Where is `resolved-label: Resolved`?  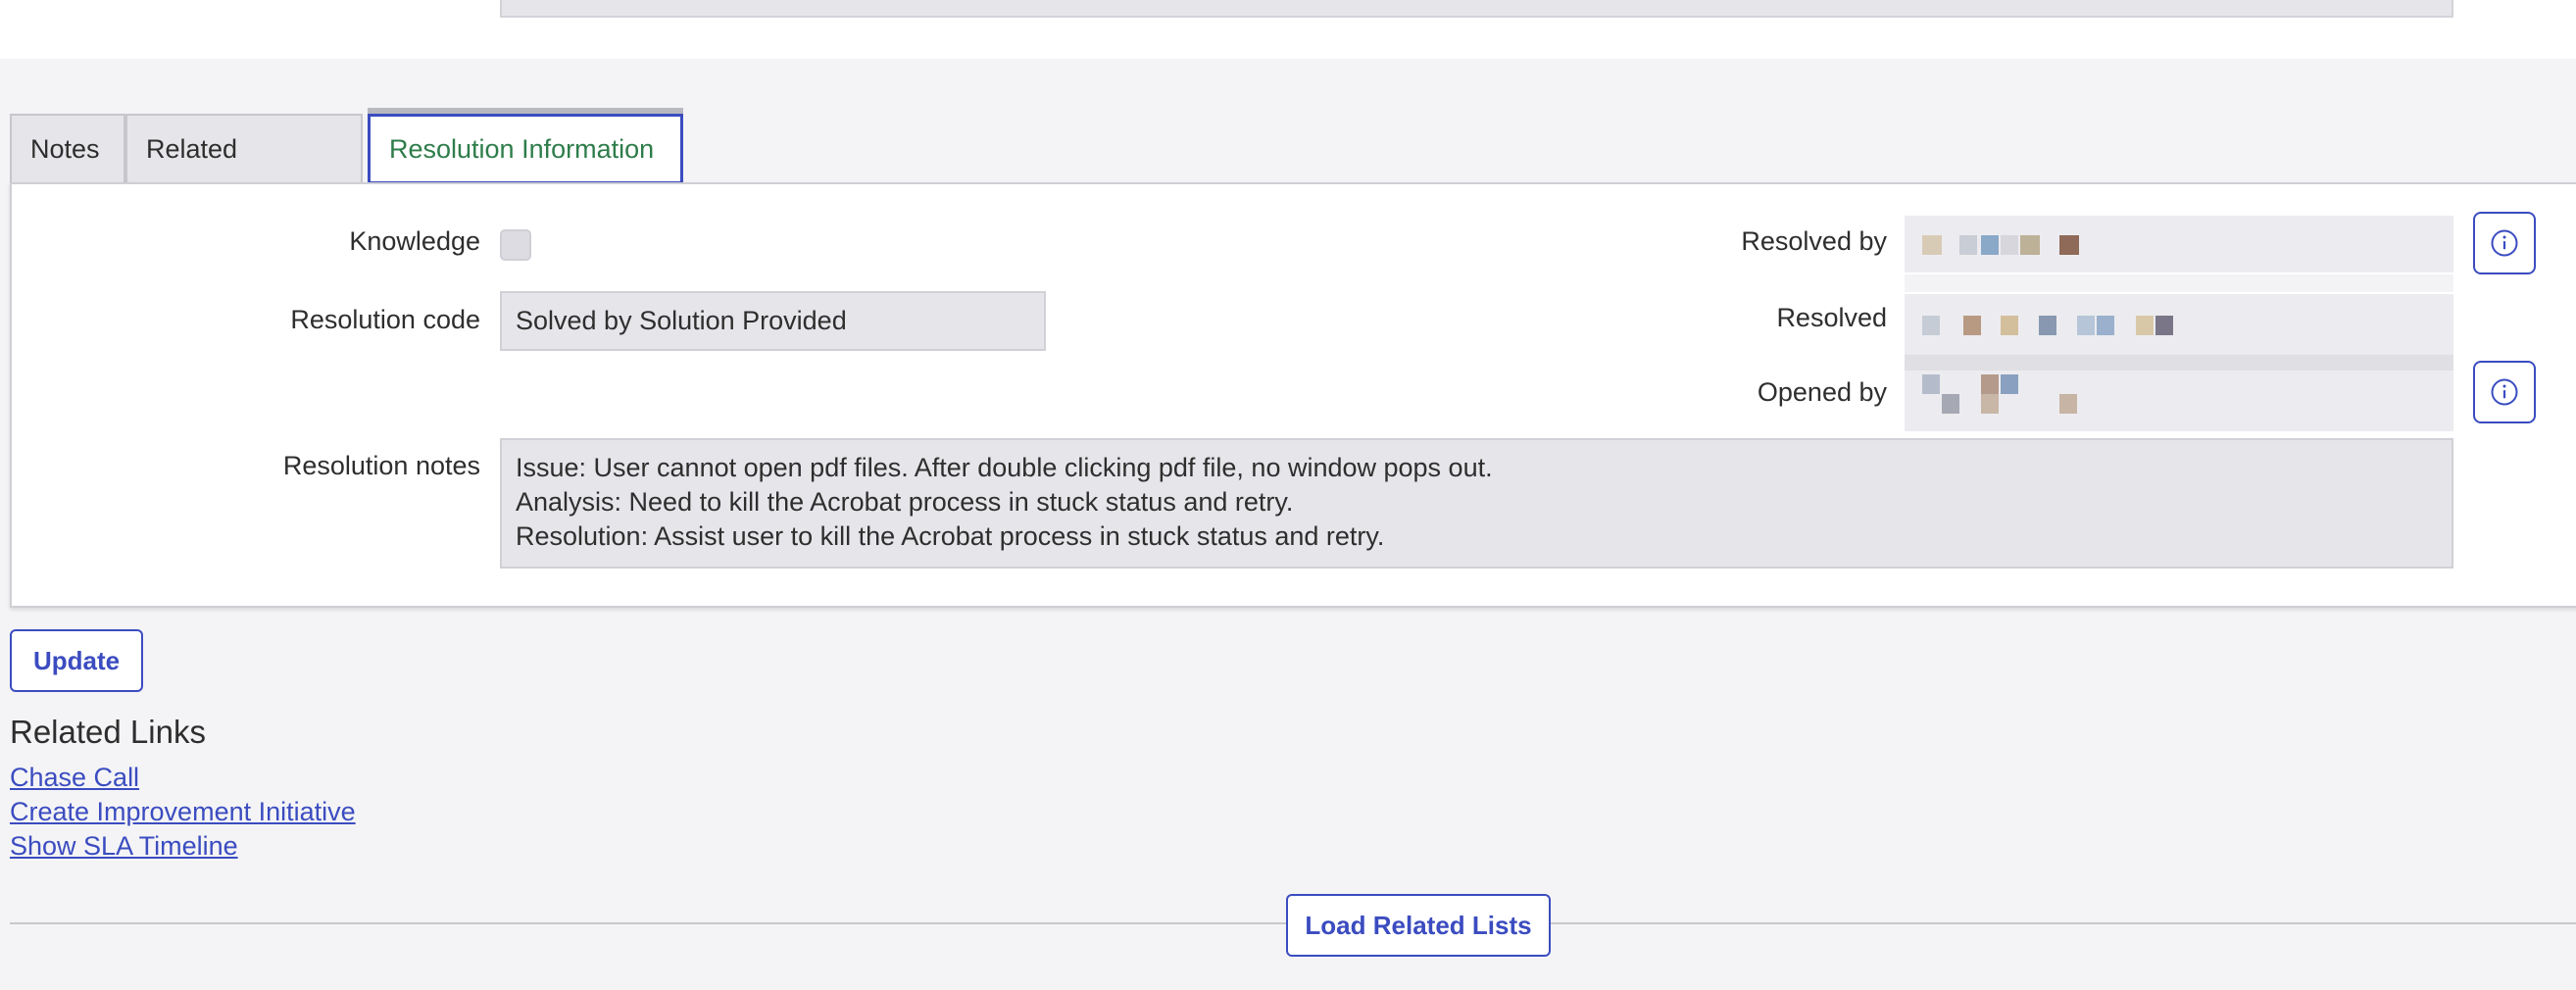
resolved-label: Resolved is located at coordinates (1831, 317).